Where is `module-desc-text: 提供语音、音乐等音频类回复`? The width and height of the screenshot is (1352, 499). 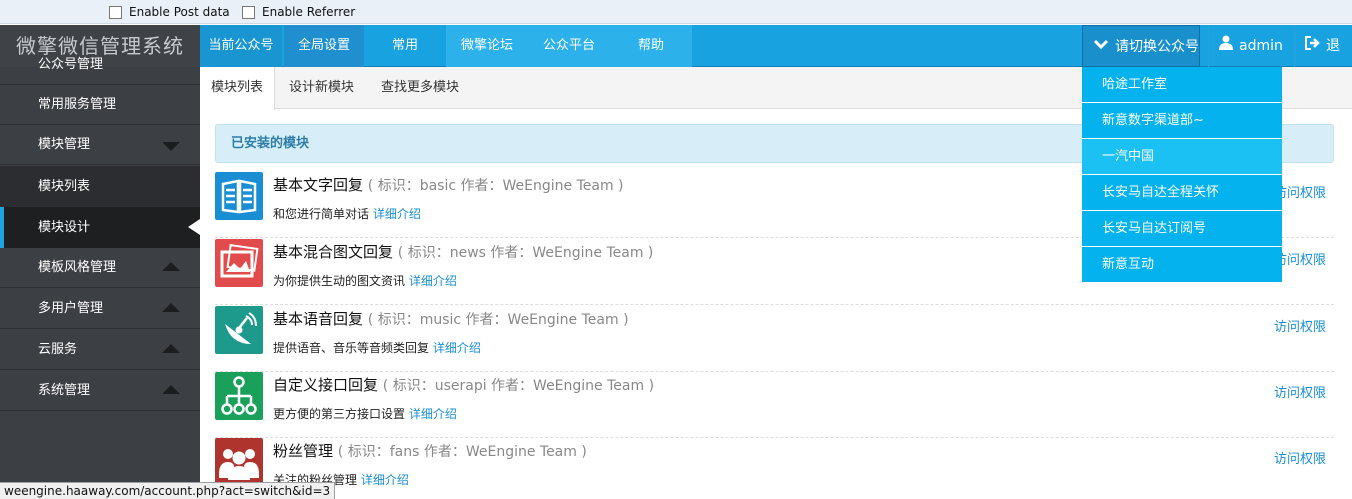
module-desc-text: 提供语音、音乐等音频类回复 is located at coordinates (351, 348).